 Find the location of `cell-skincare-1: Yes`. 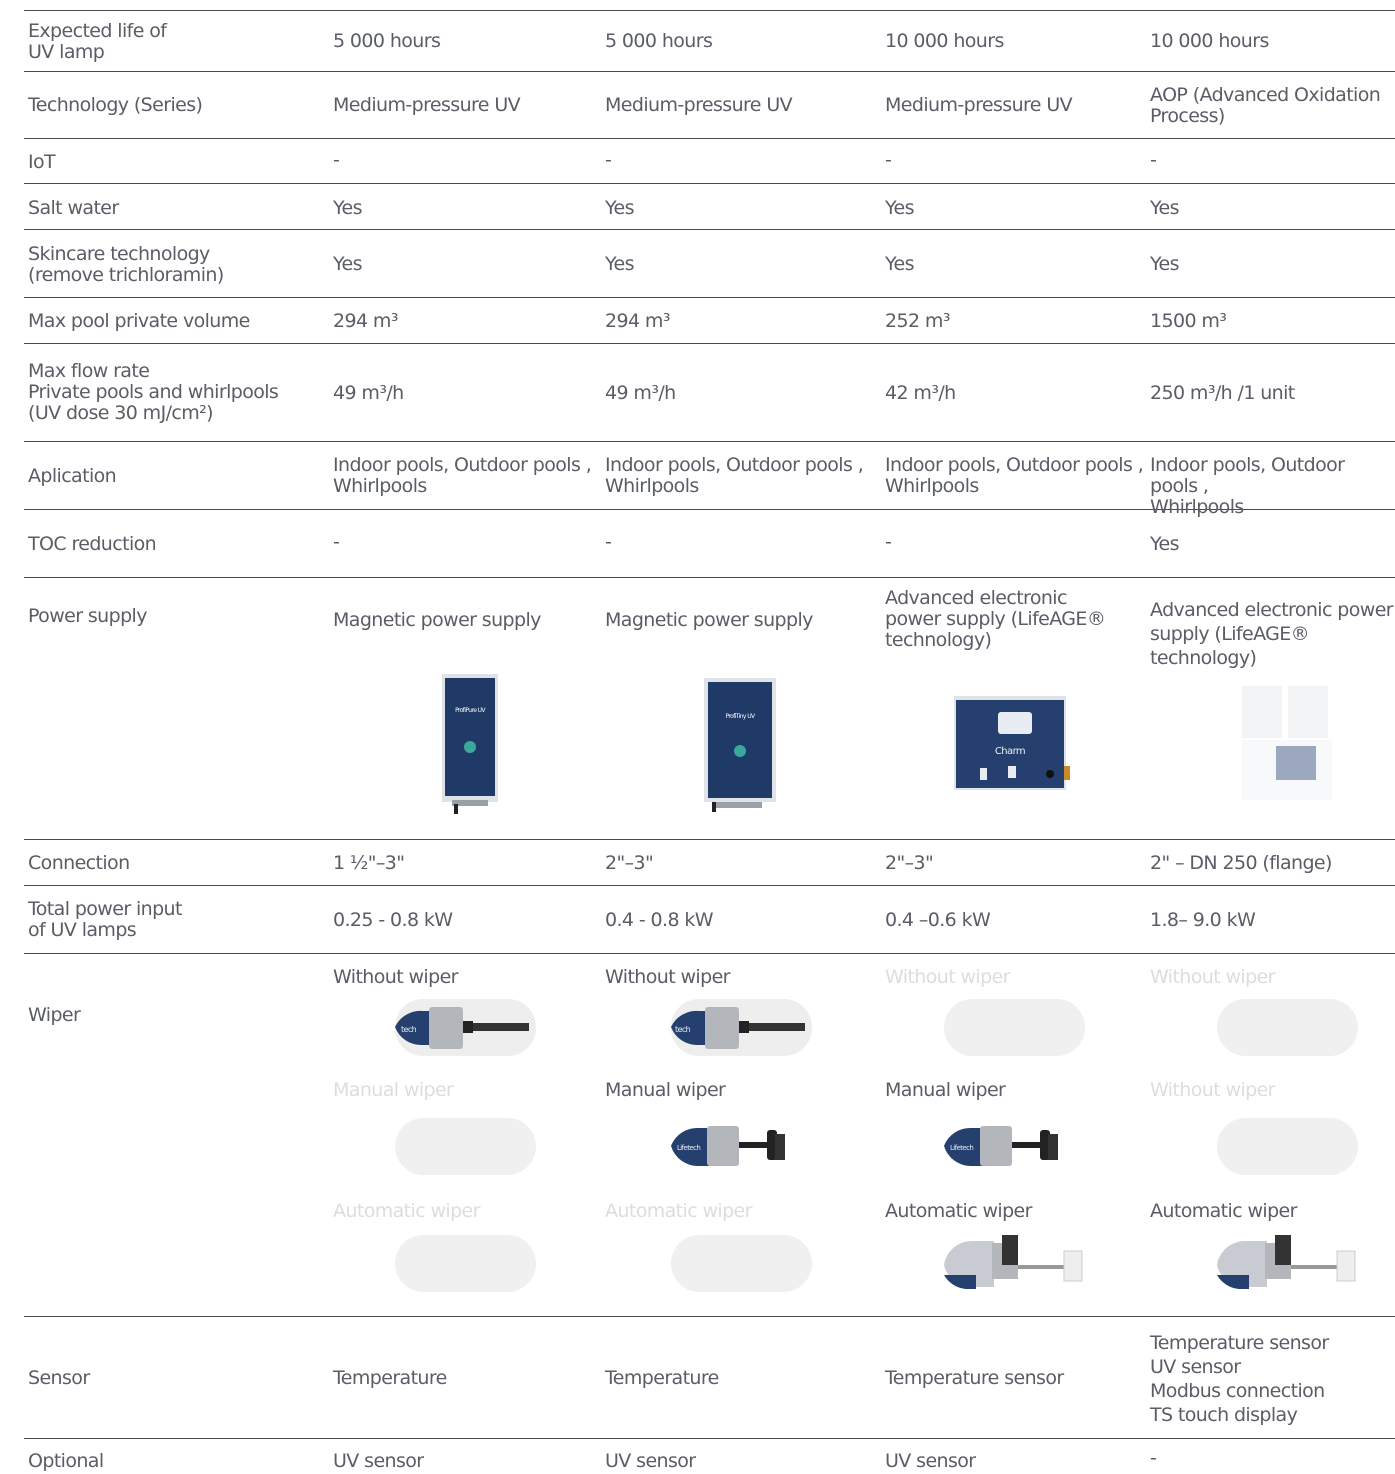

cell-skincare-1: Yes is located at coordinates (347, 264).